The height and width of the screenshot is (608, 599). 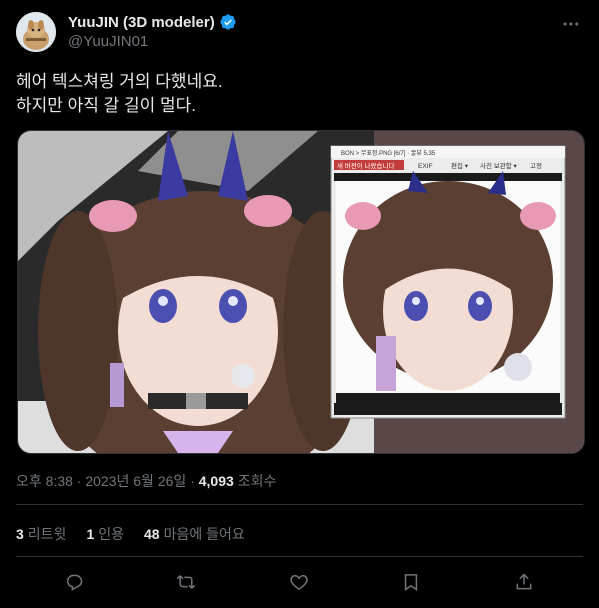 I want to click on author-name-row: YuuJIN (3D modeler), so click(x=152, y=22).